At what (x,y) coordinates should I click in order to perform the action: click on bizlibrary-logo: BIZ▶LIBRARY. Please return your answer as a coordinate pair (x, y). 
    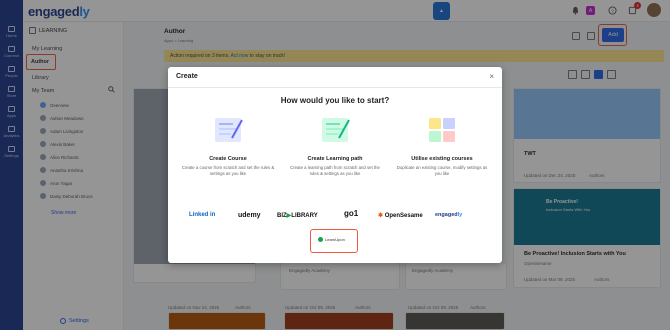
    Looking at the image, I should click on (297, 215).